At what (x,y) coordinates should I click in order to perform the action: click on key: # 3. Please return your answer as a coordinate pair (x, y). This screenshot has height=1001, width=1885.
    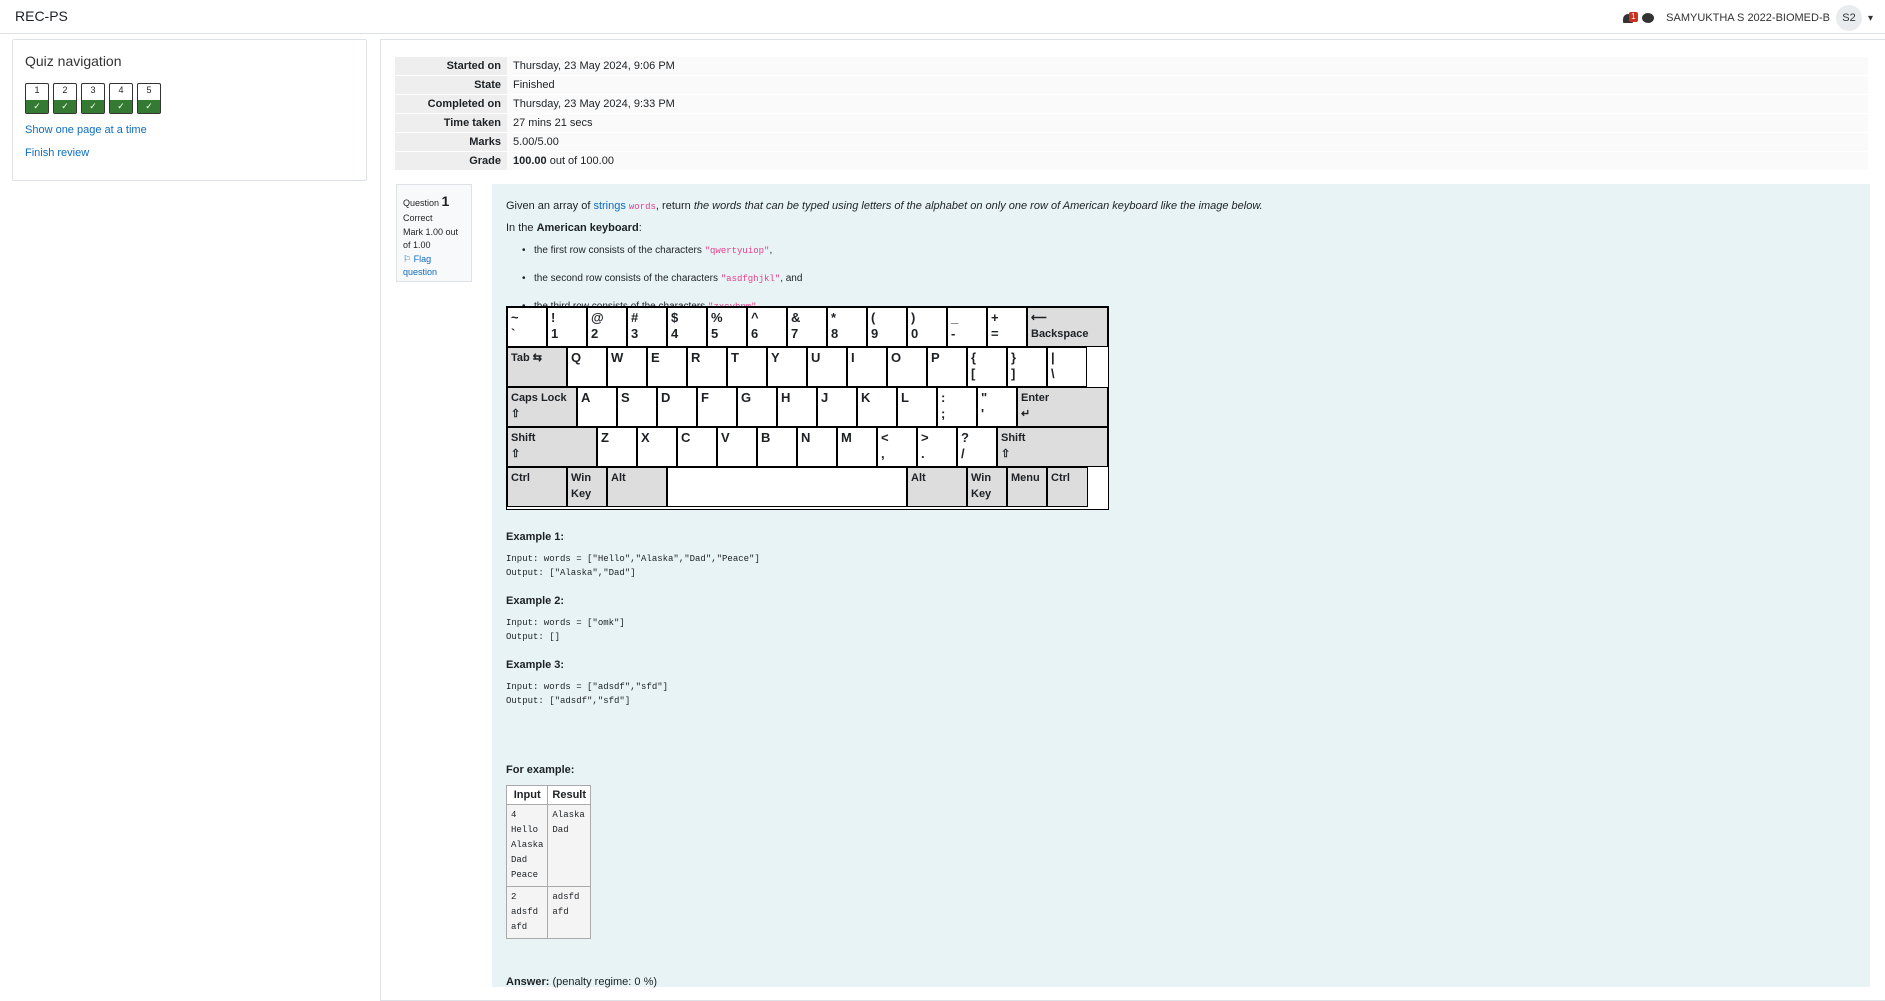
    Looking at the image, I should click on (647, 327).